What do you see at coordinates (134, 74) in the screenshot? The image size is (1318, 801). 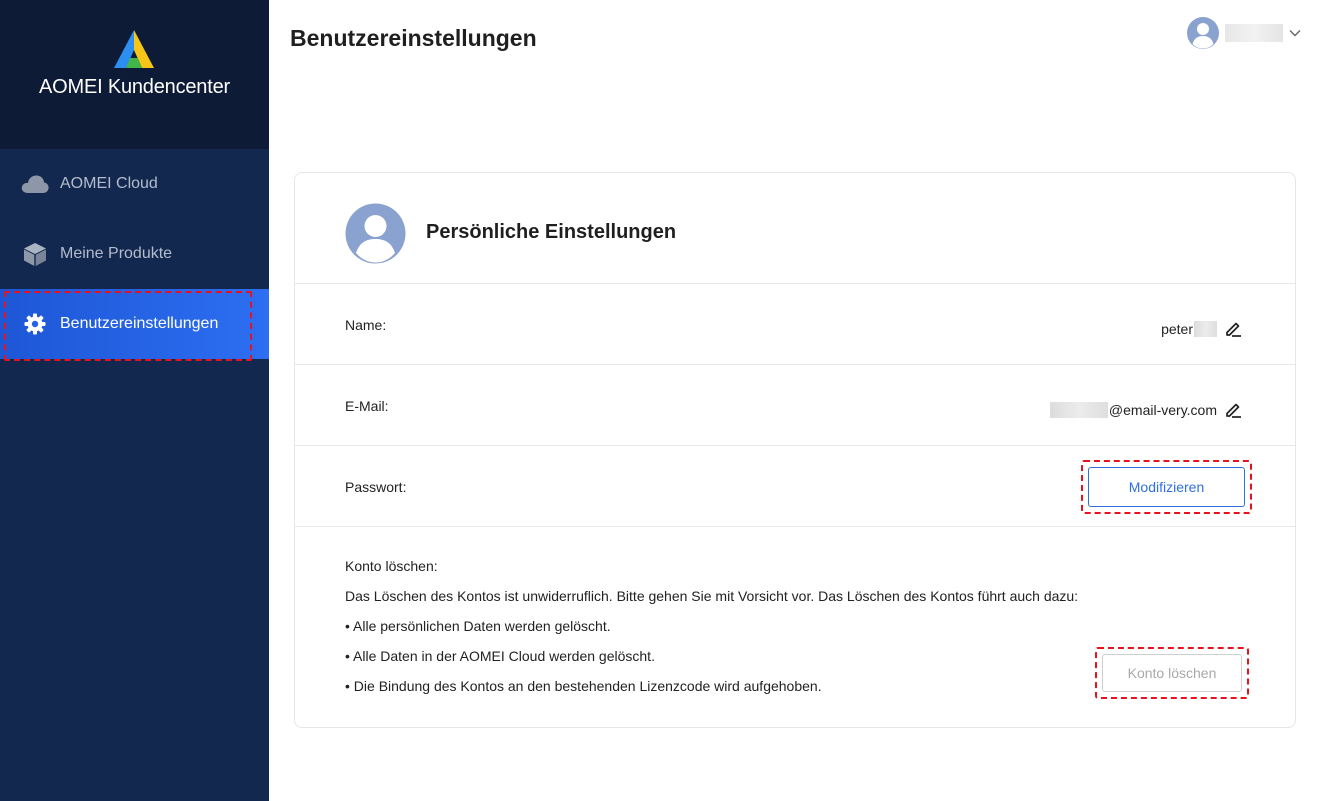 I see `brand-header: AOMEI Kundencenter` at bounding box center [134, 74].